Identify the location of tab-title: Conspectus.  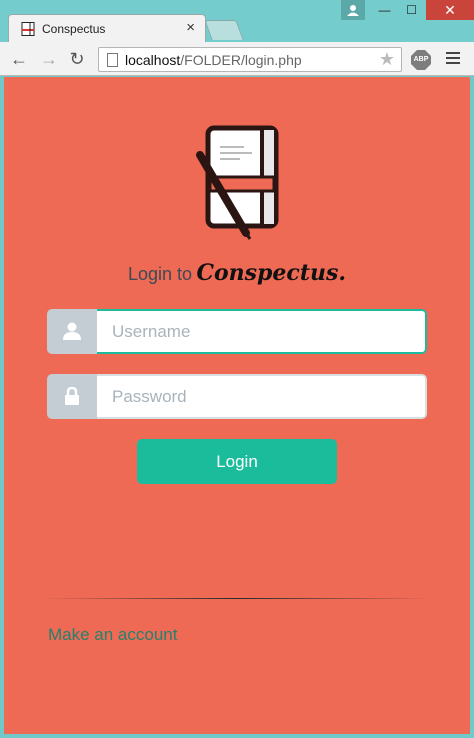
(74, 29).